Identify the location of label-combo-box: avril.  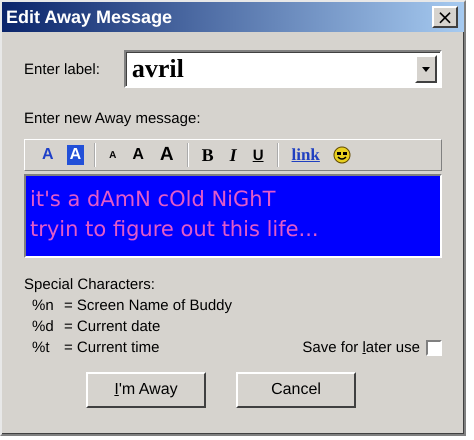
(283, 69).